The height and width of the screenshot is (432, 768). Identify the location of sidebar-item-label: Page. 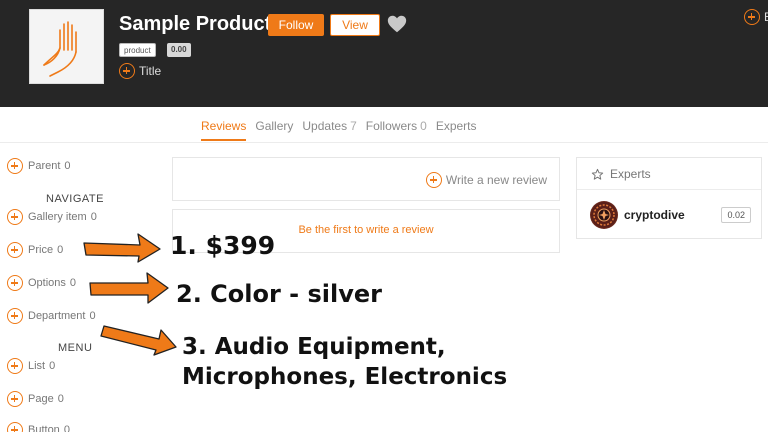
(41, 399).